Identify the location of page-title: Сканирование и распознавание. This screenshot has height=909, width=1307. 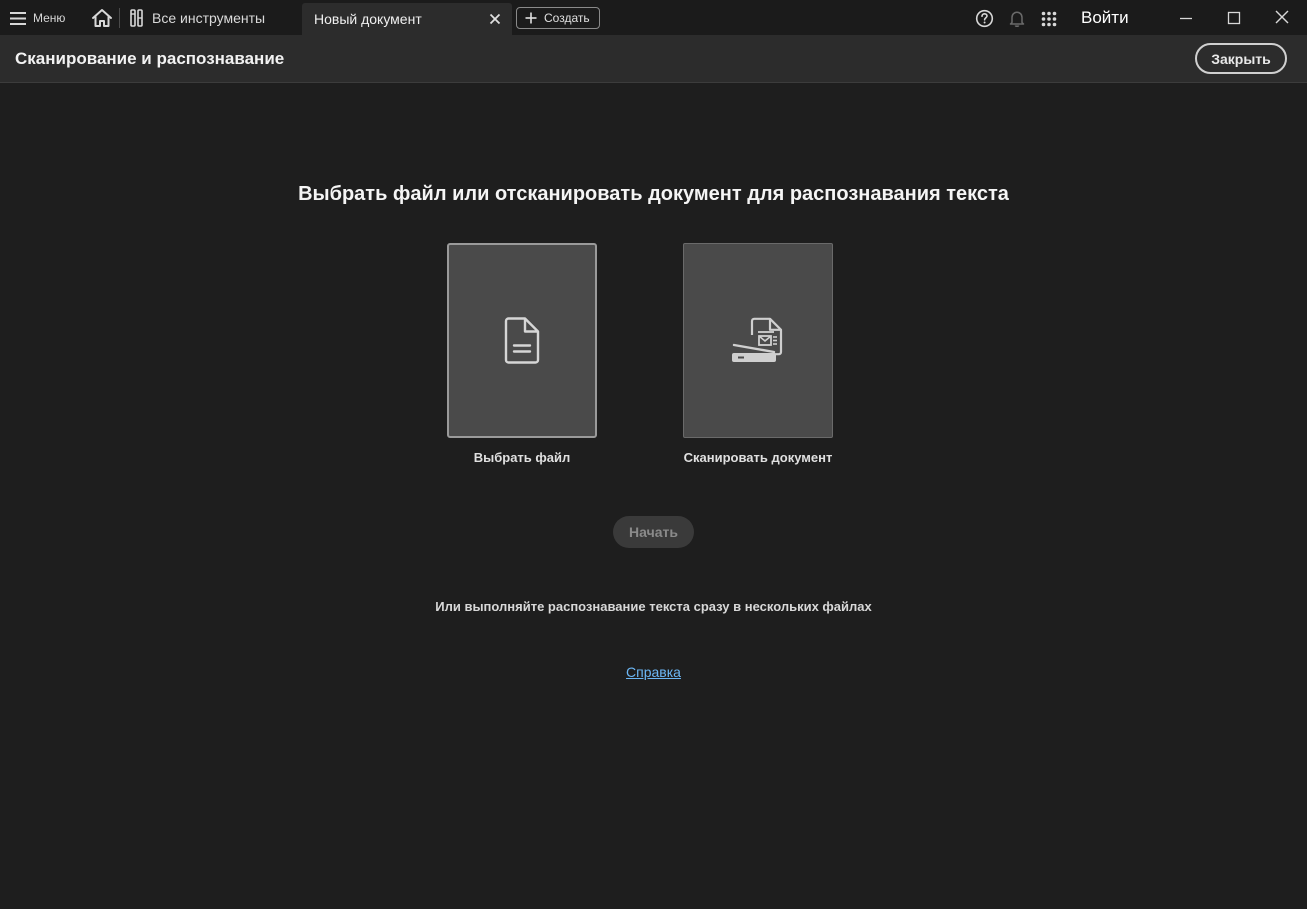
(150, 58).